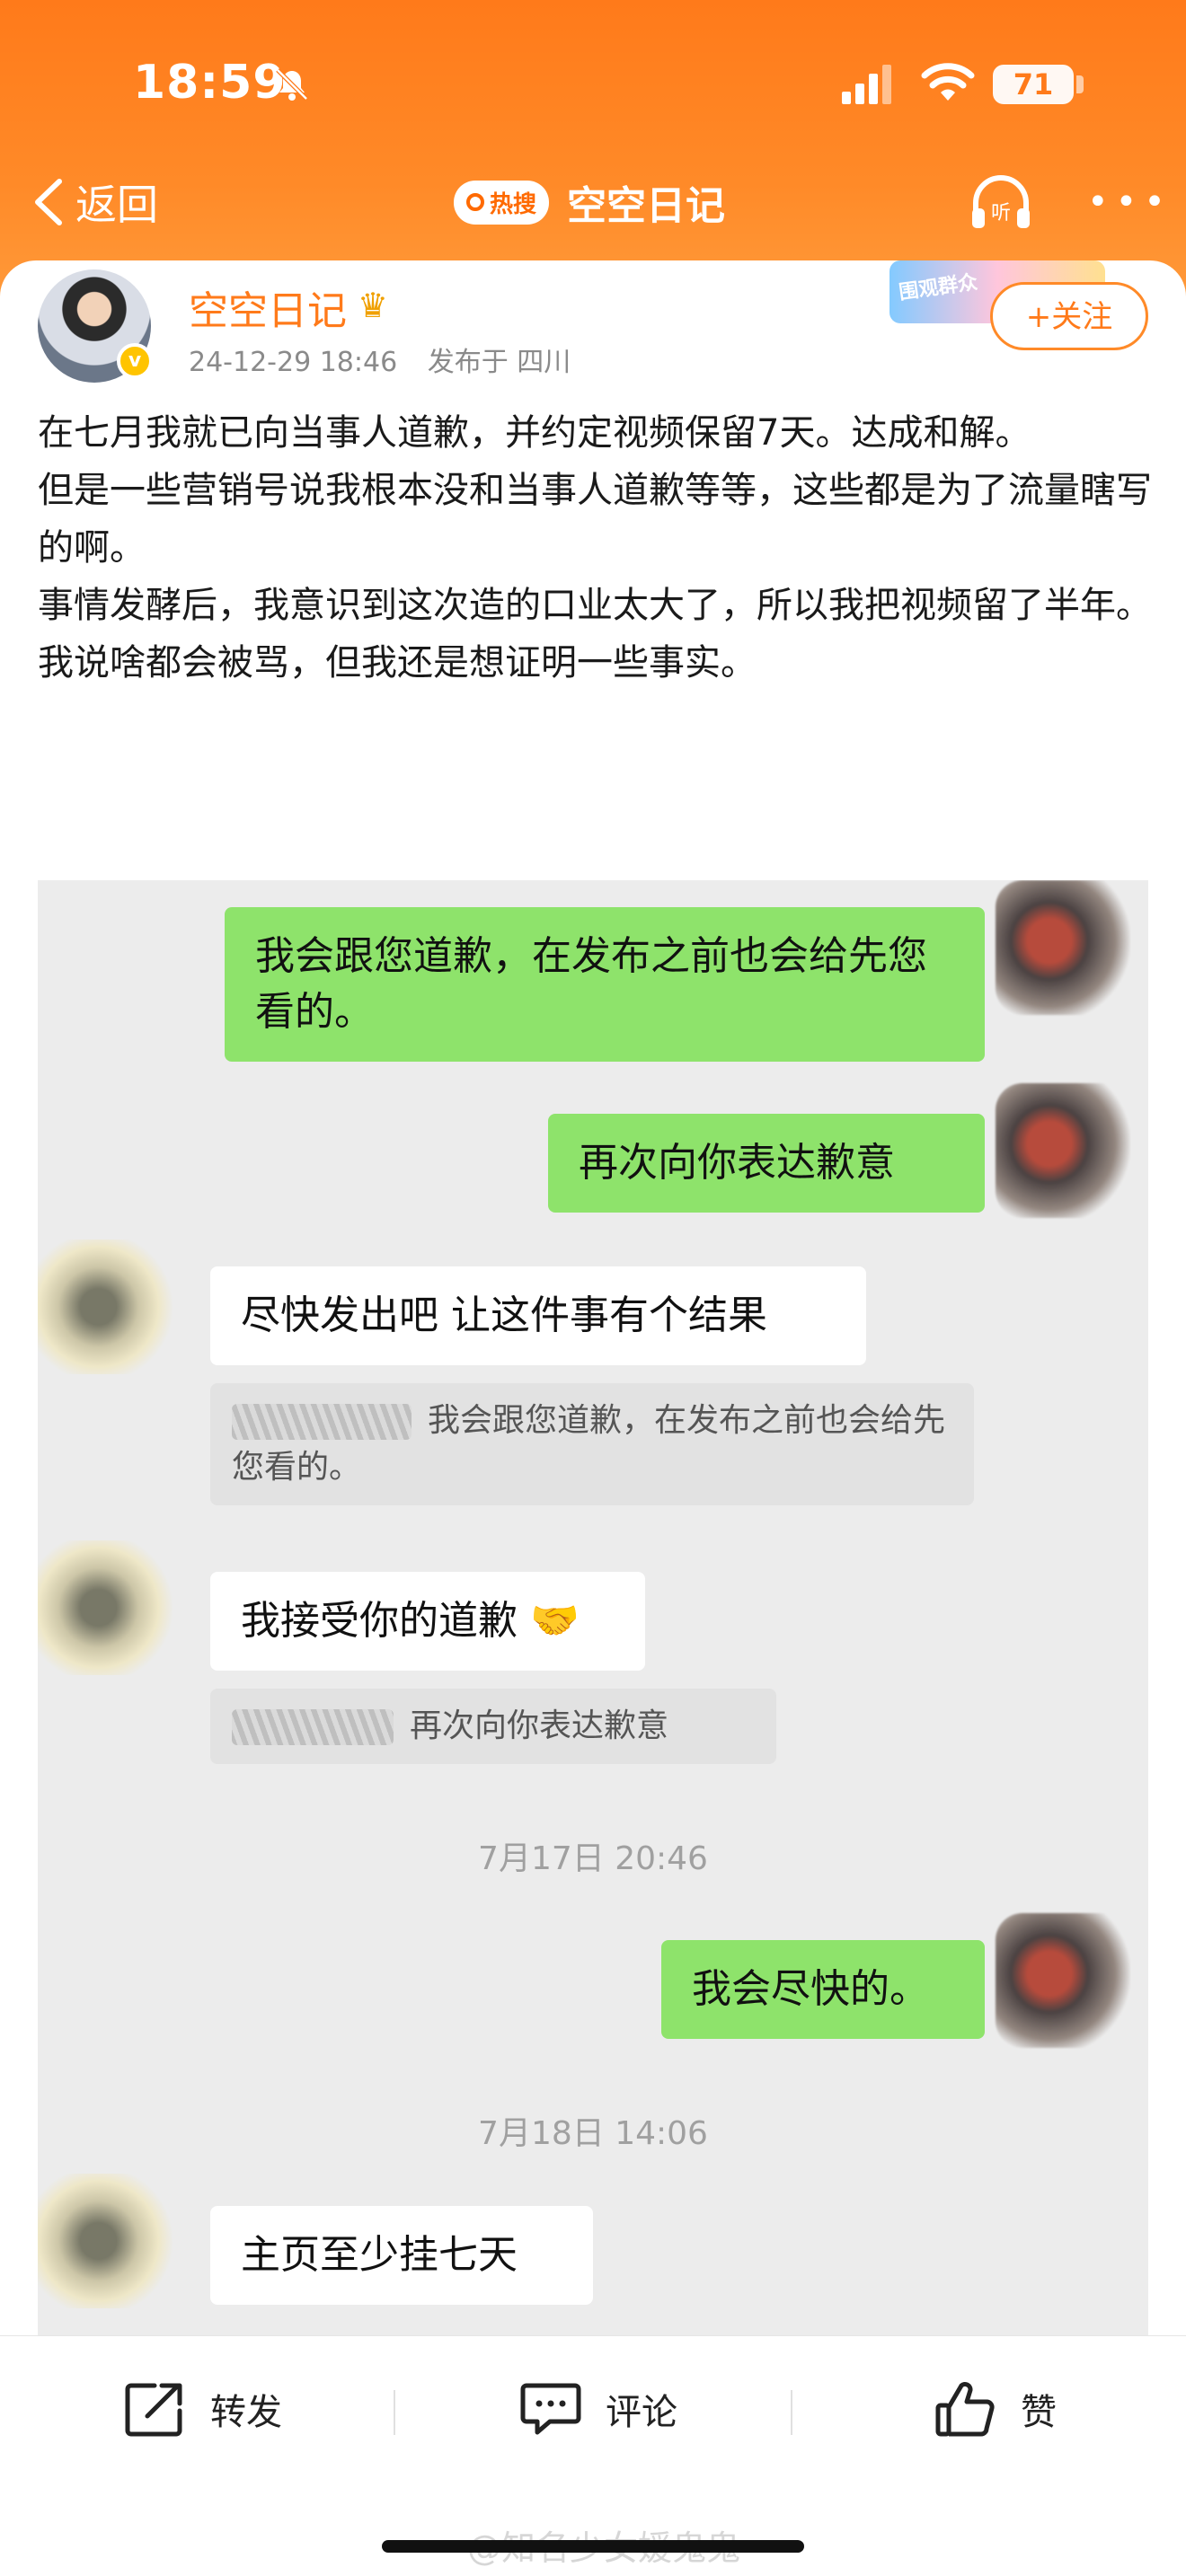 This screenshot has height=2576, width=1186. Describe the element at coordinates (1001, 213) in the screenshot. I see `svg-text: 听` at that location.